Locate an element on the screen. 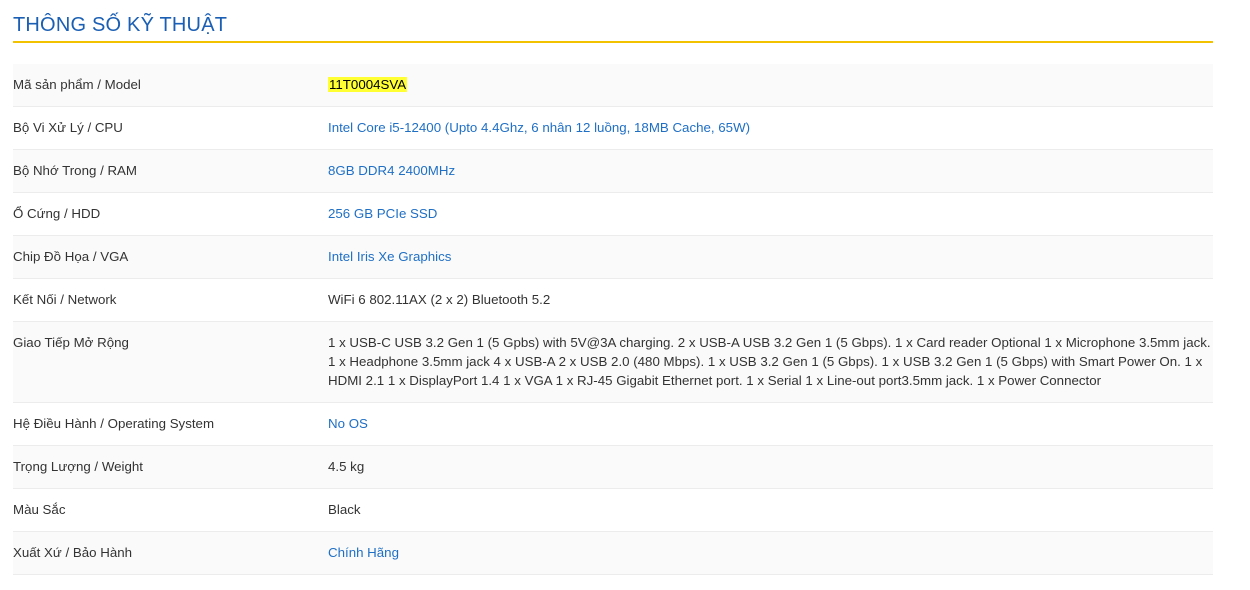 This screenshot has height=590, width=1250. spec-label: Ổ Cứng / HDD is located at coordinates (57, 213).